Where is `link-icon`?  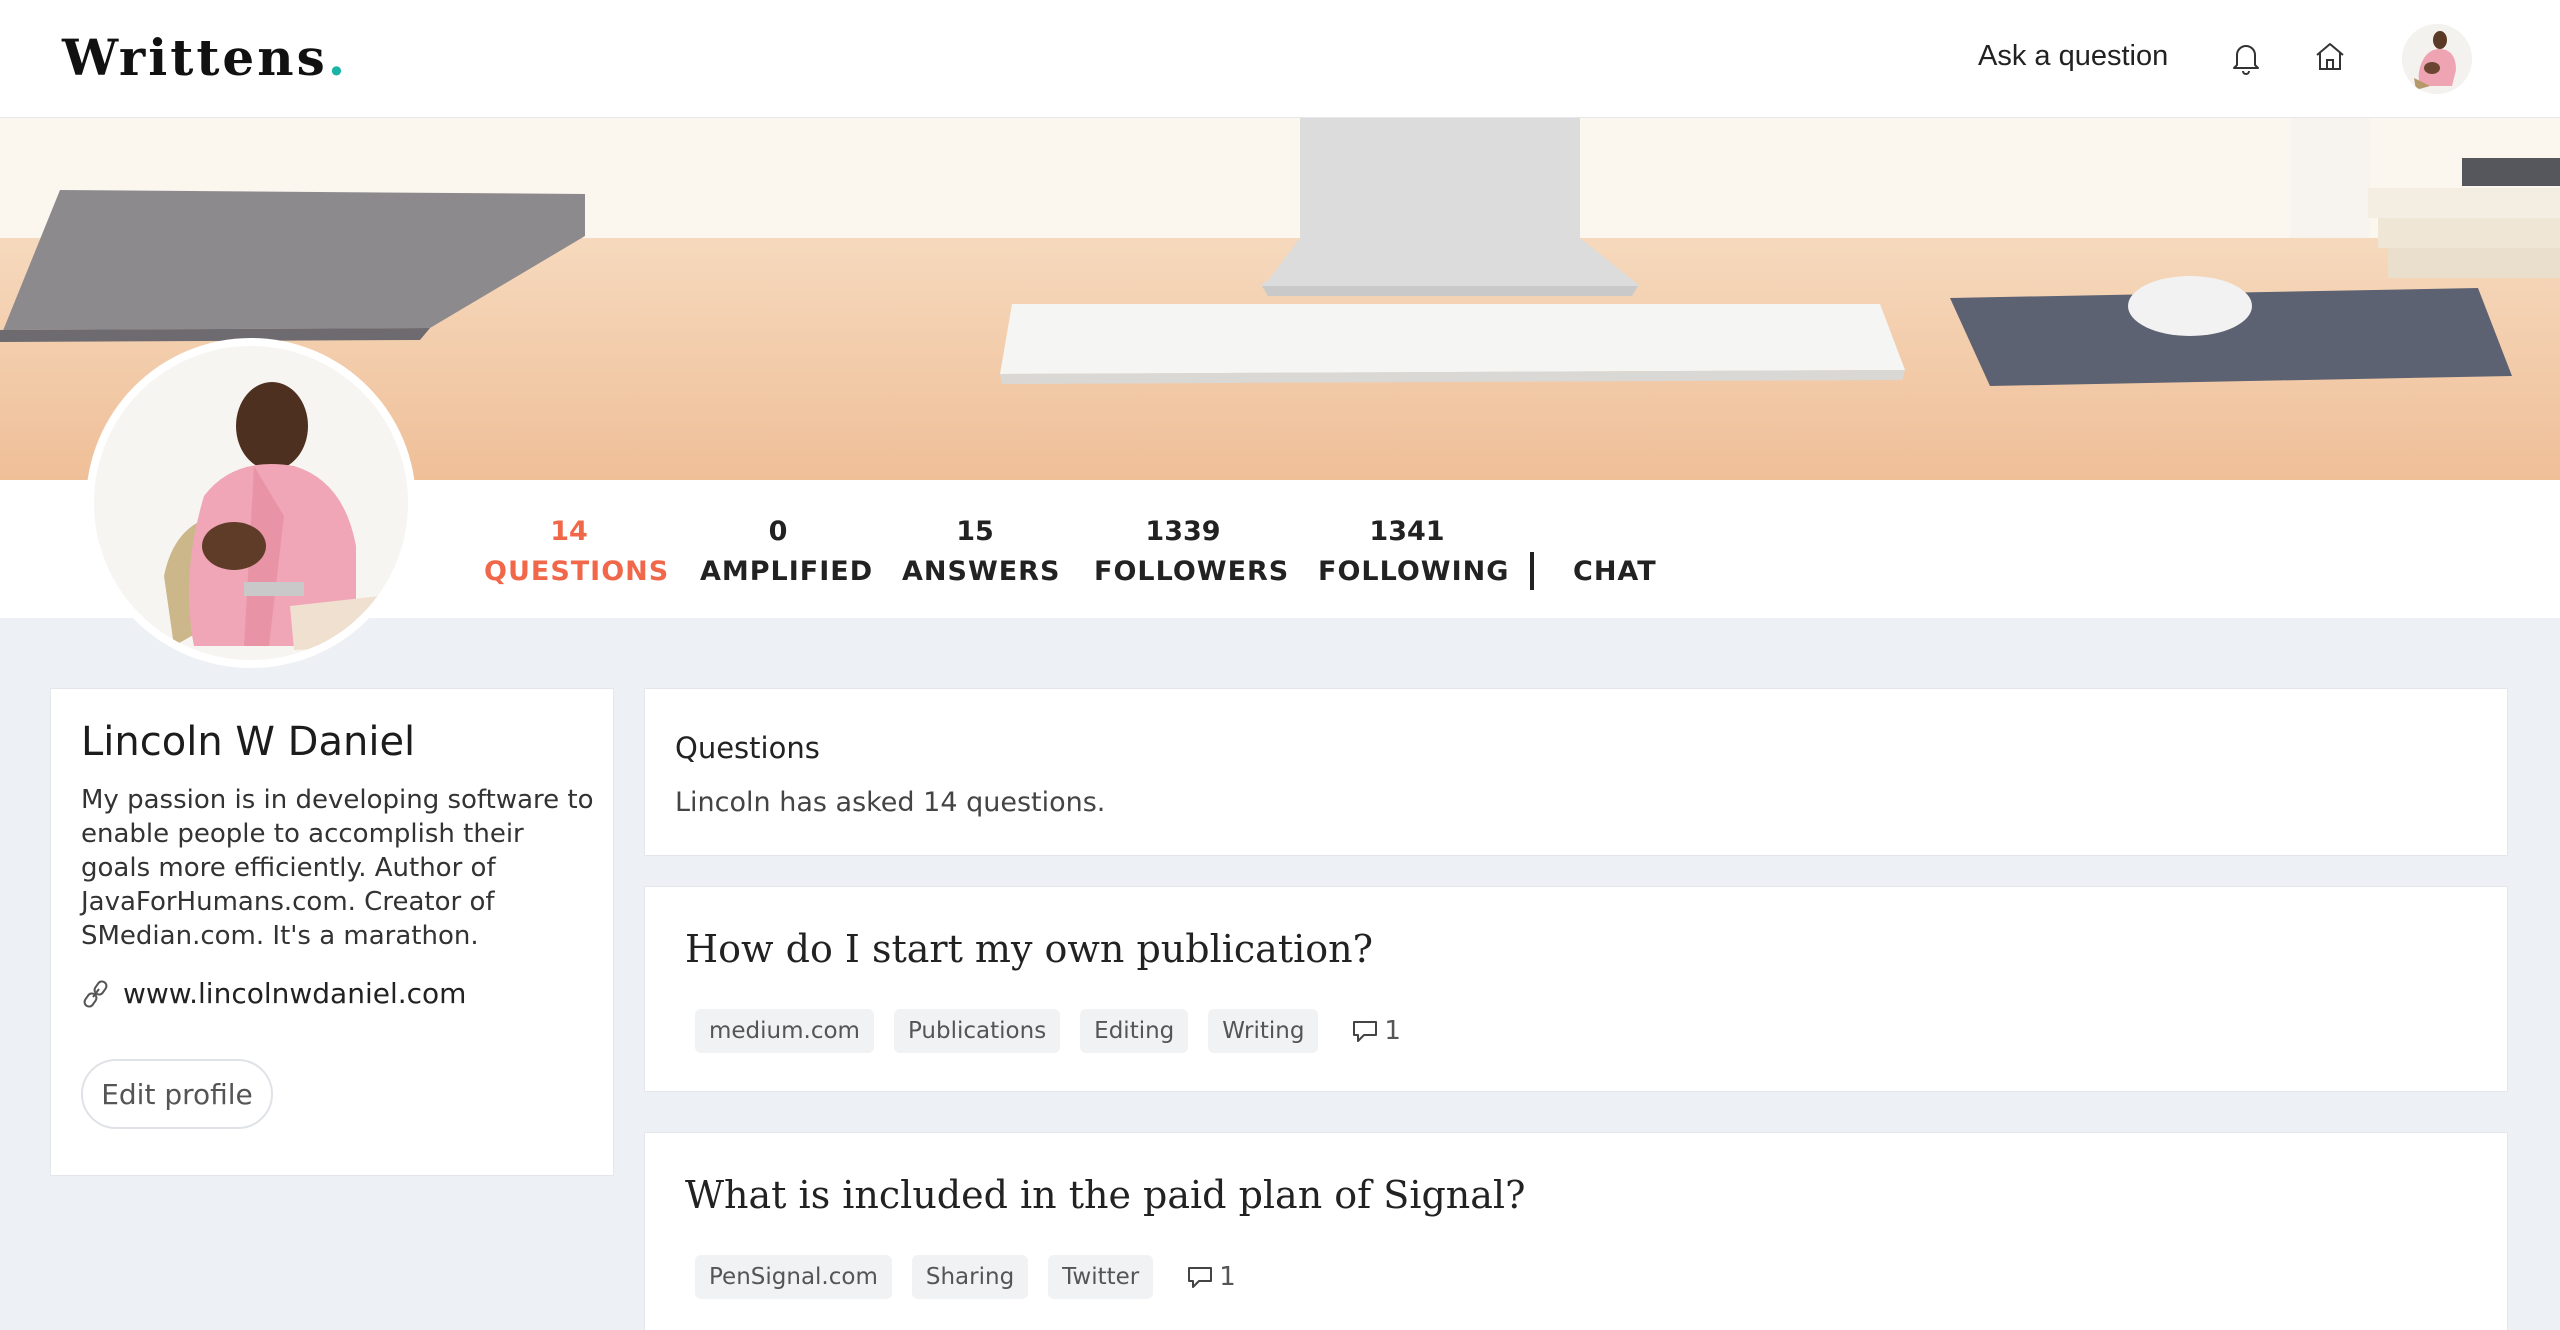 link-icon is located at coordinates (95, 993).